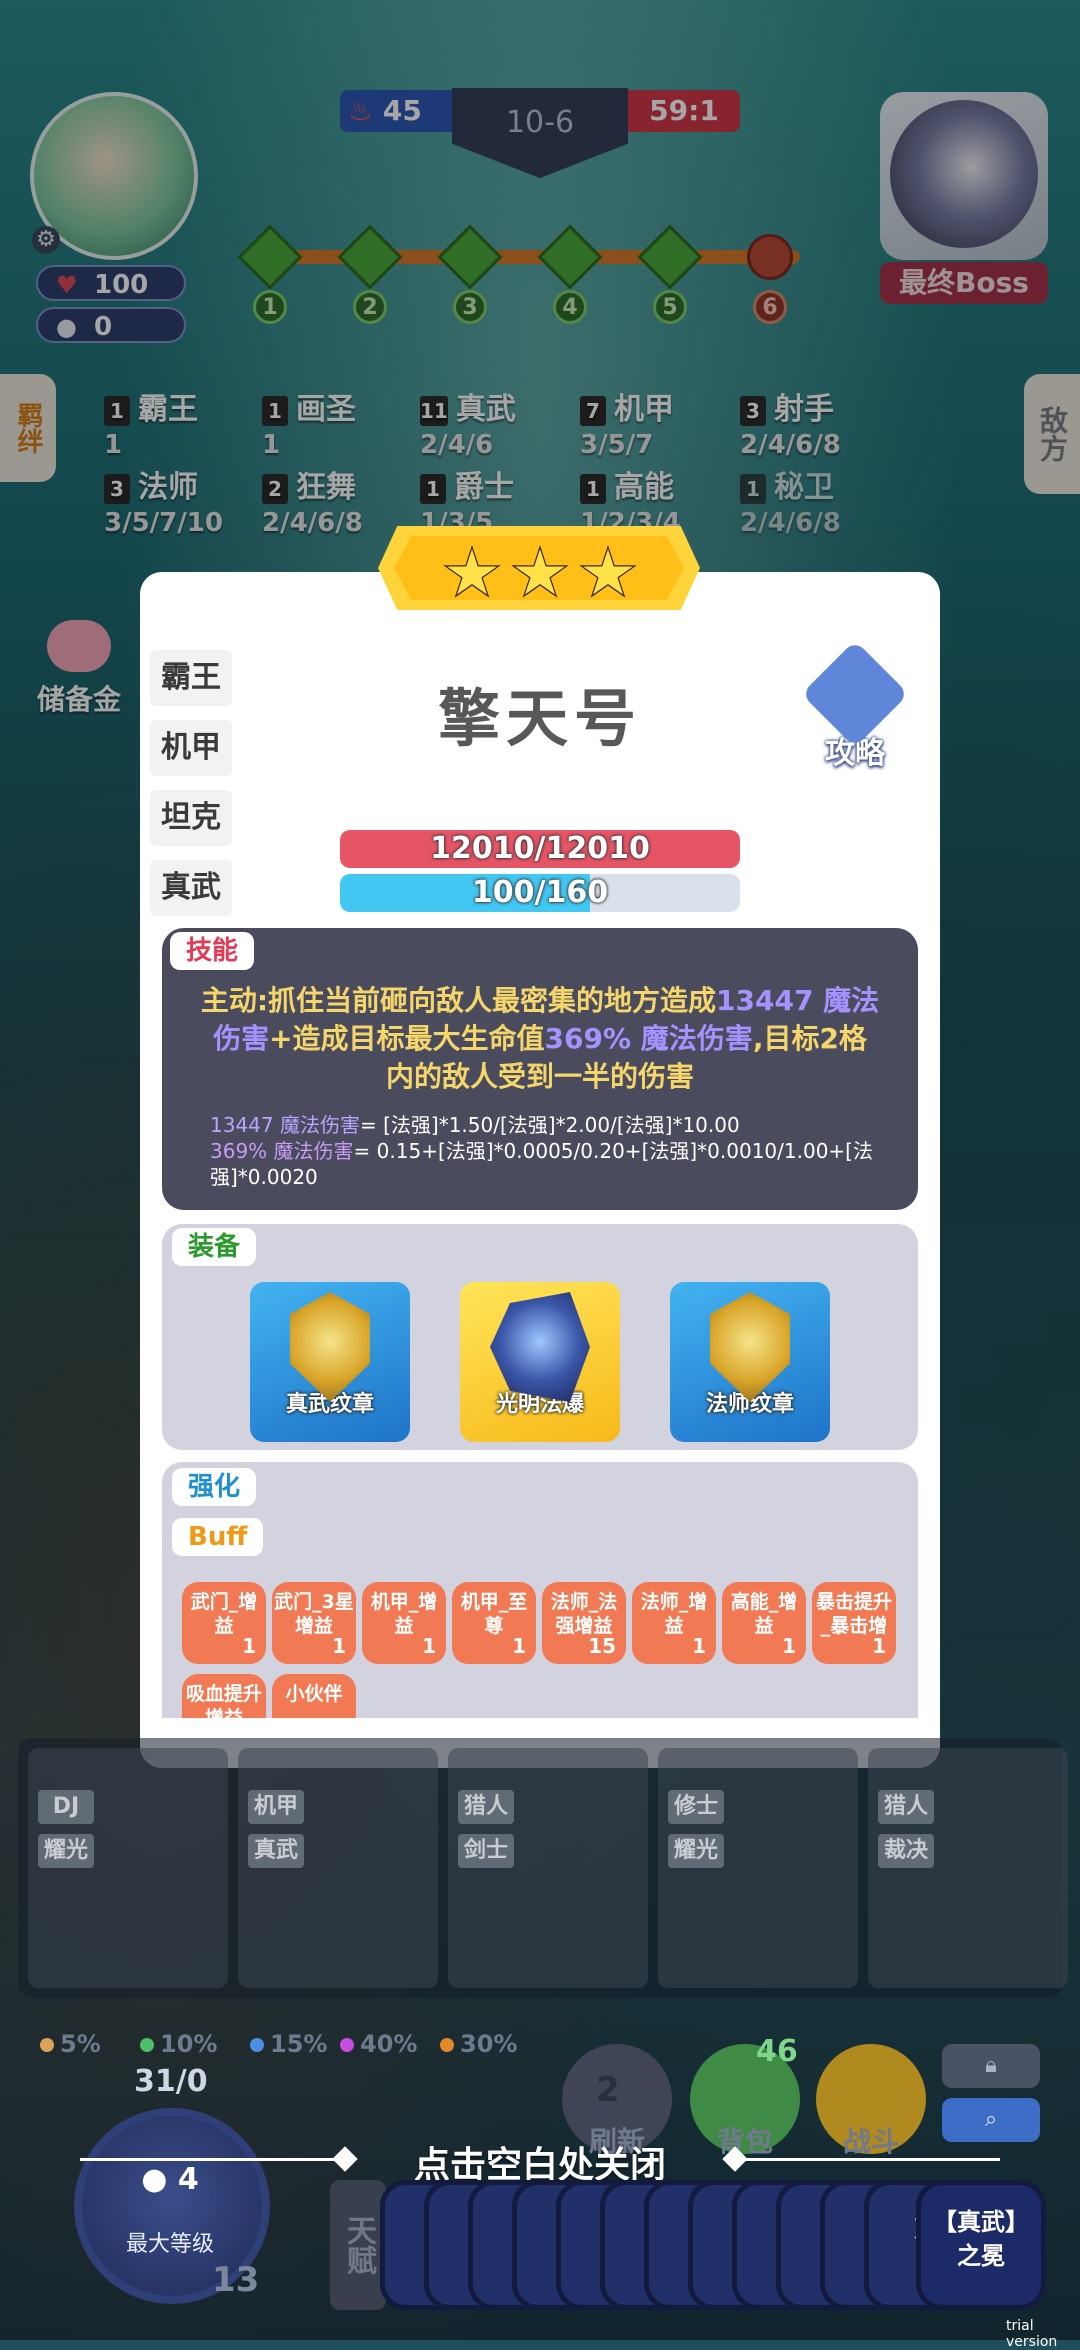 The height and width of the screenshot is (2350, 1080). I want to click on buff-name: 机甲_增益, so click(404, 1614).